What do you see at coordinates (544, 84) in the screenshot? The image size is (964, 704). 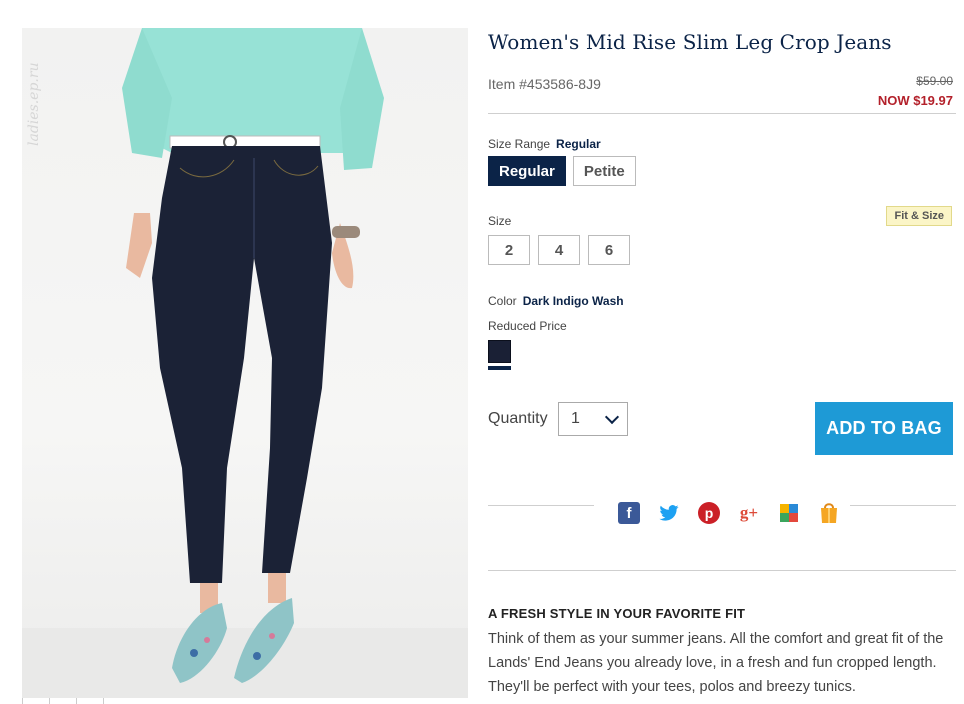 I see `item-number: Item #453586-8J9` at bounding box center [544, 84].